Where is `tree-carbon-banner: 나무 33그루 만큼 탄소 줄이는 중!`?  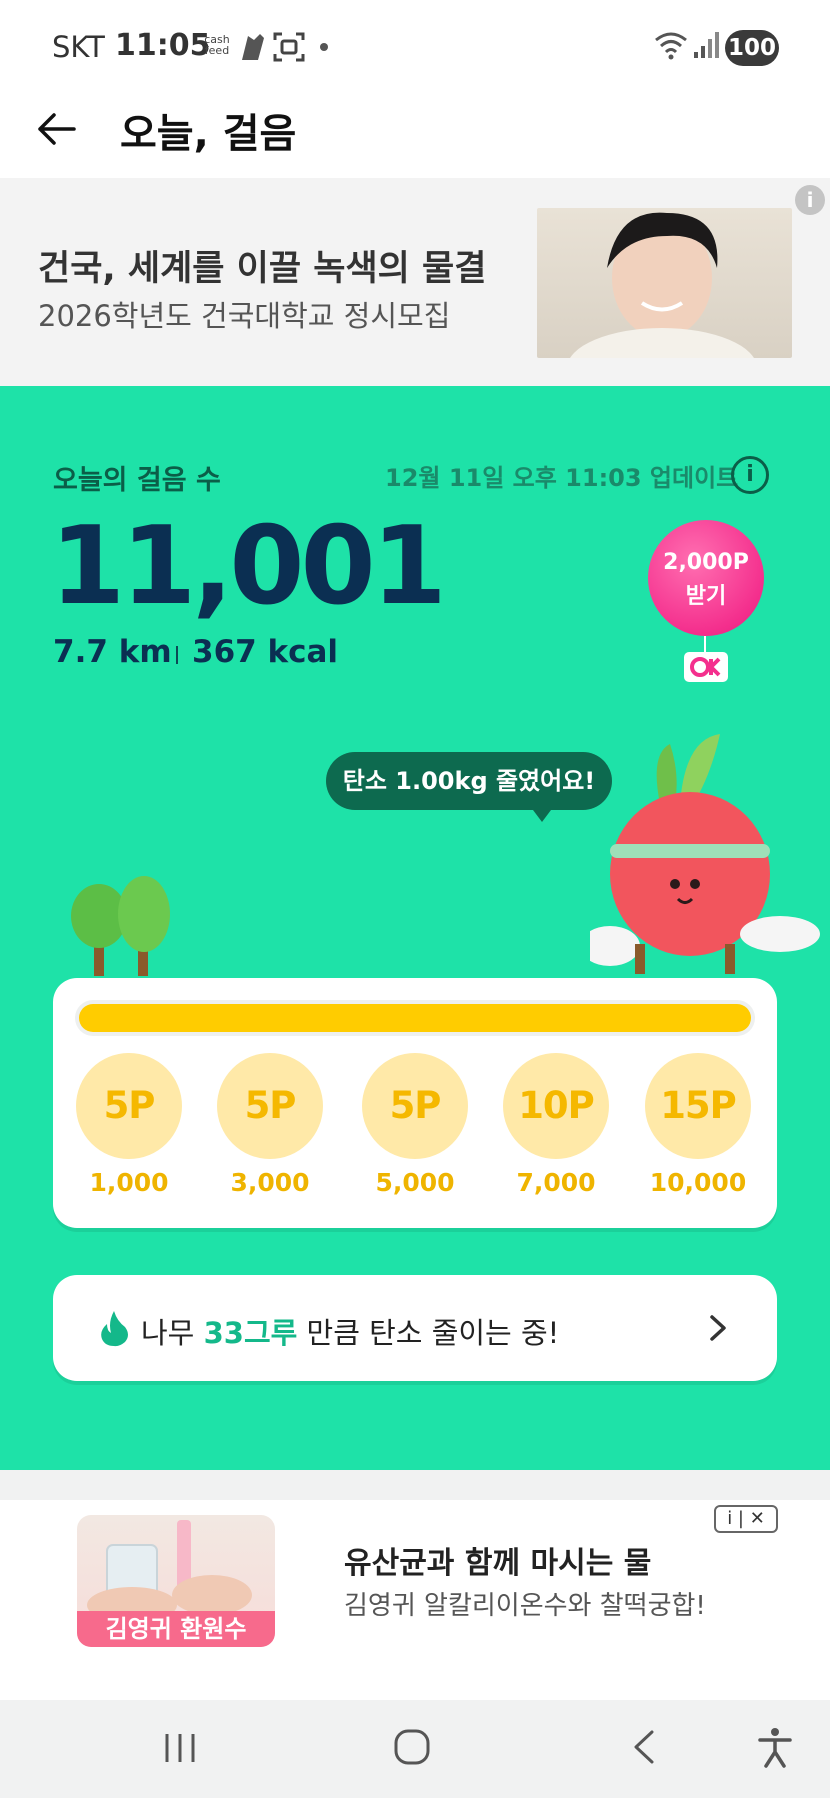
tree-carbon-banner: 나무 33그루 만큼 탄소 줄이는 중! is located at coordinates (415, 1328).